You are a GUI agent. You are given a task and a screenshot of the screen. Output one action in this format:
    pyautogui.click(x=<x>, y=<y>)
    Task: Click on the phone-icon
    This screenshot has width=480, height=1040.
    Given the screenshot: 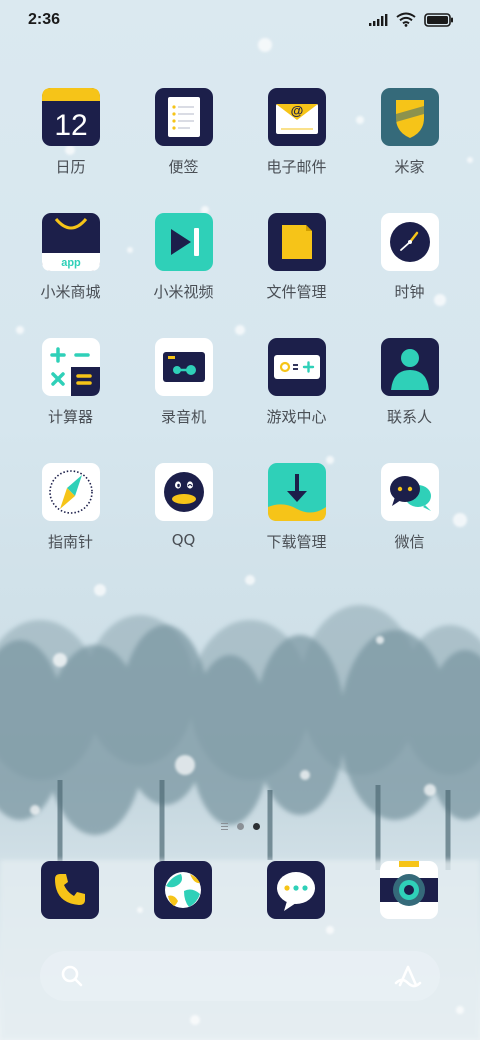 What is the action you would take?
    pyautogui.click(x=70, y=890)
    